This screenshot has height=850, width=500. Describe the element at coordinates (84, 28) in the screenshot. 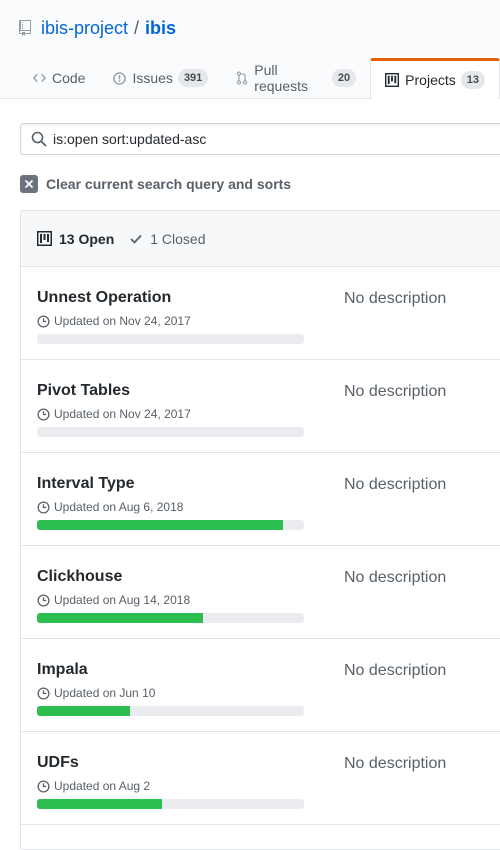

I see `repo-owner-link: ibis-project` at that location.